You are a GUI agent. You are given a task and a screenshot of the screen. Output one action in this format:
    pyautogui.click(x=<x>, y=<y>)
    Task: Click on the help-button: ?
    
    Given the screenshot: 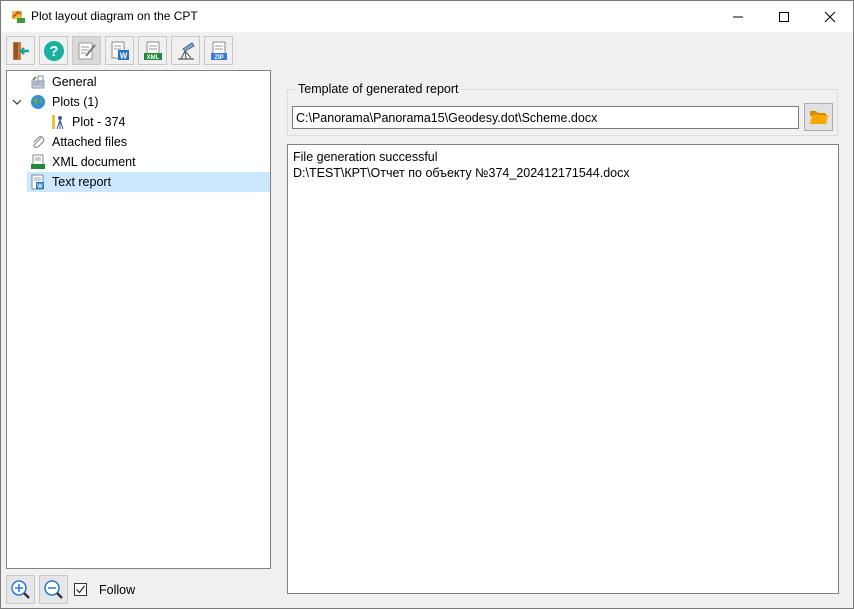 What is the action you would take?
    pyautogui.click(x=53, y=50)
    